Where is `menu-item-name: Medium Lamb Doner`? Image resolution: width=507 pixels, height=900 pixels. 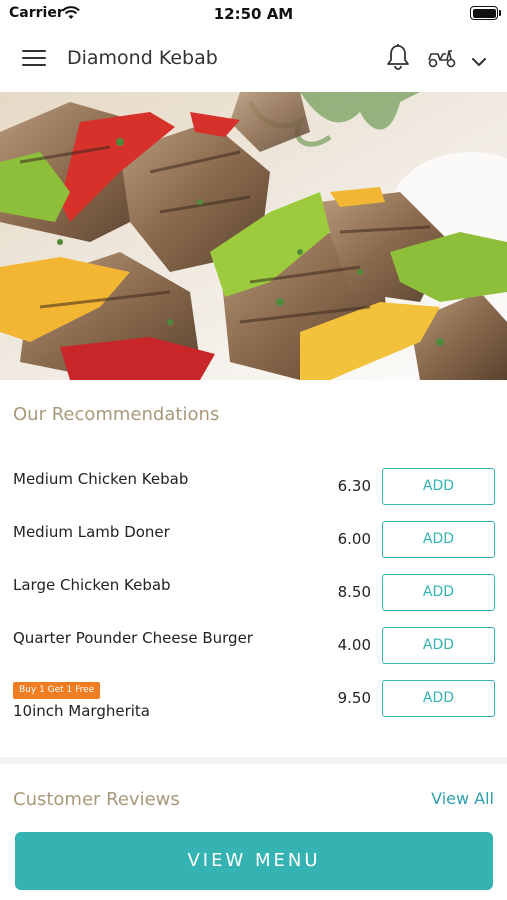
menu-item-name: Medium Lamb Doner is located at coordinates (91, 532).